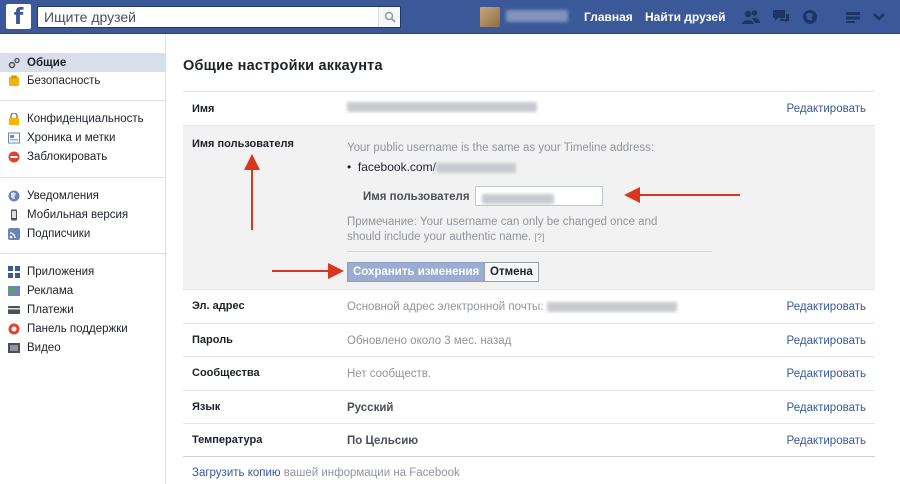 This screenshot has height=484, width=900. I want to click on sidebar-item-label: Подписчики, so click(59, 233).